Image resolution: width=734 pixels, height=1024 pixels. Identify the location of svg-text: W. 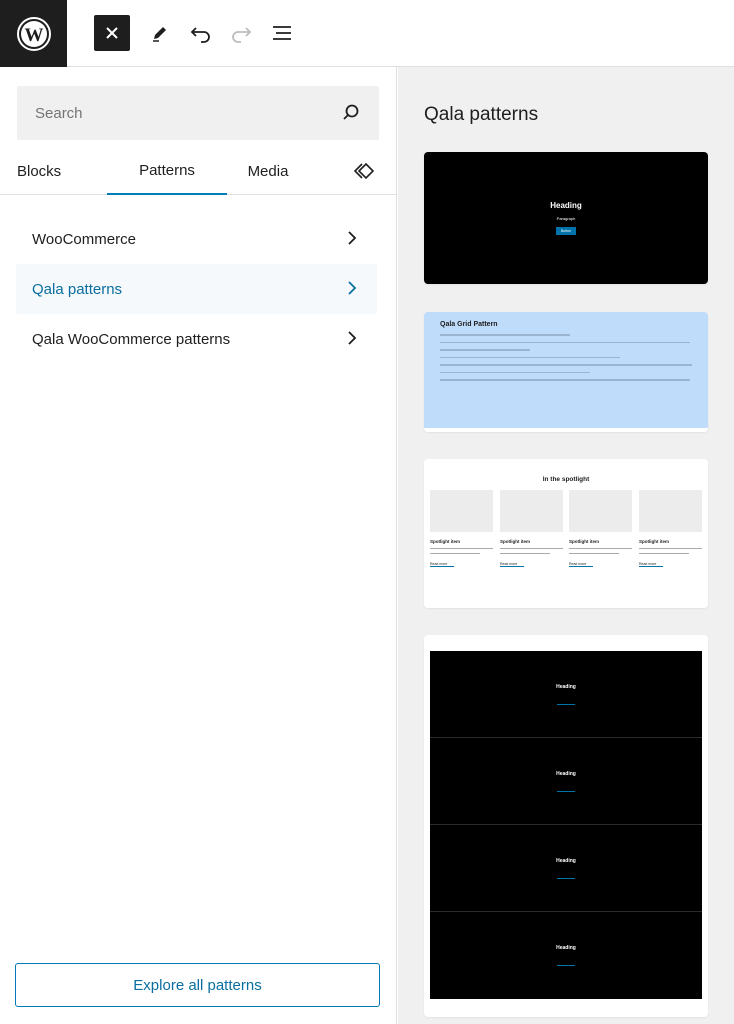
(33, 35).